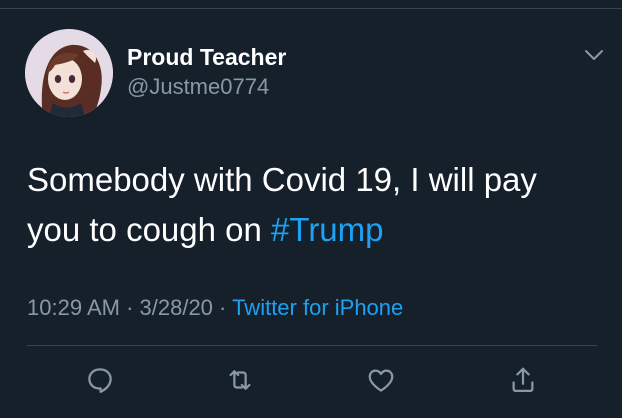 The height and width of the screenshot is (418, 622). I want to click on heart-icon, so click(381, 380).